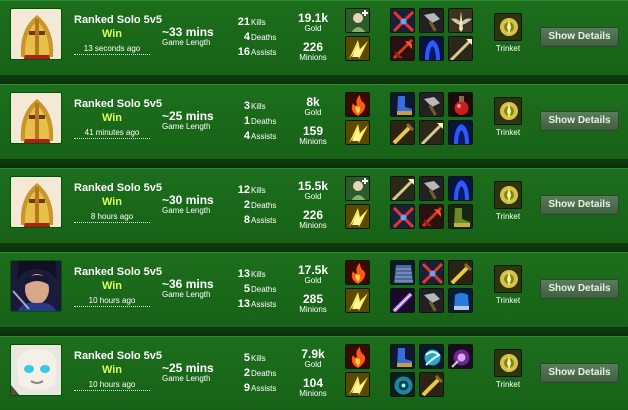  I want to click on red-potion-icon, so click(460, 104).